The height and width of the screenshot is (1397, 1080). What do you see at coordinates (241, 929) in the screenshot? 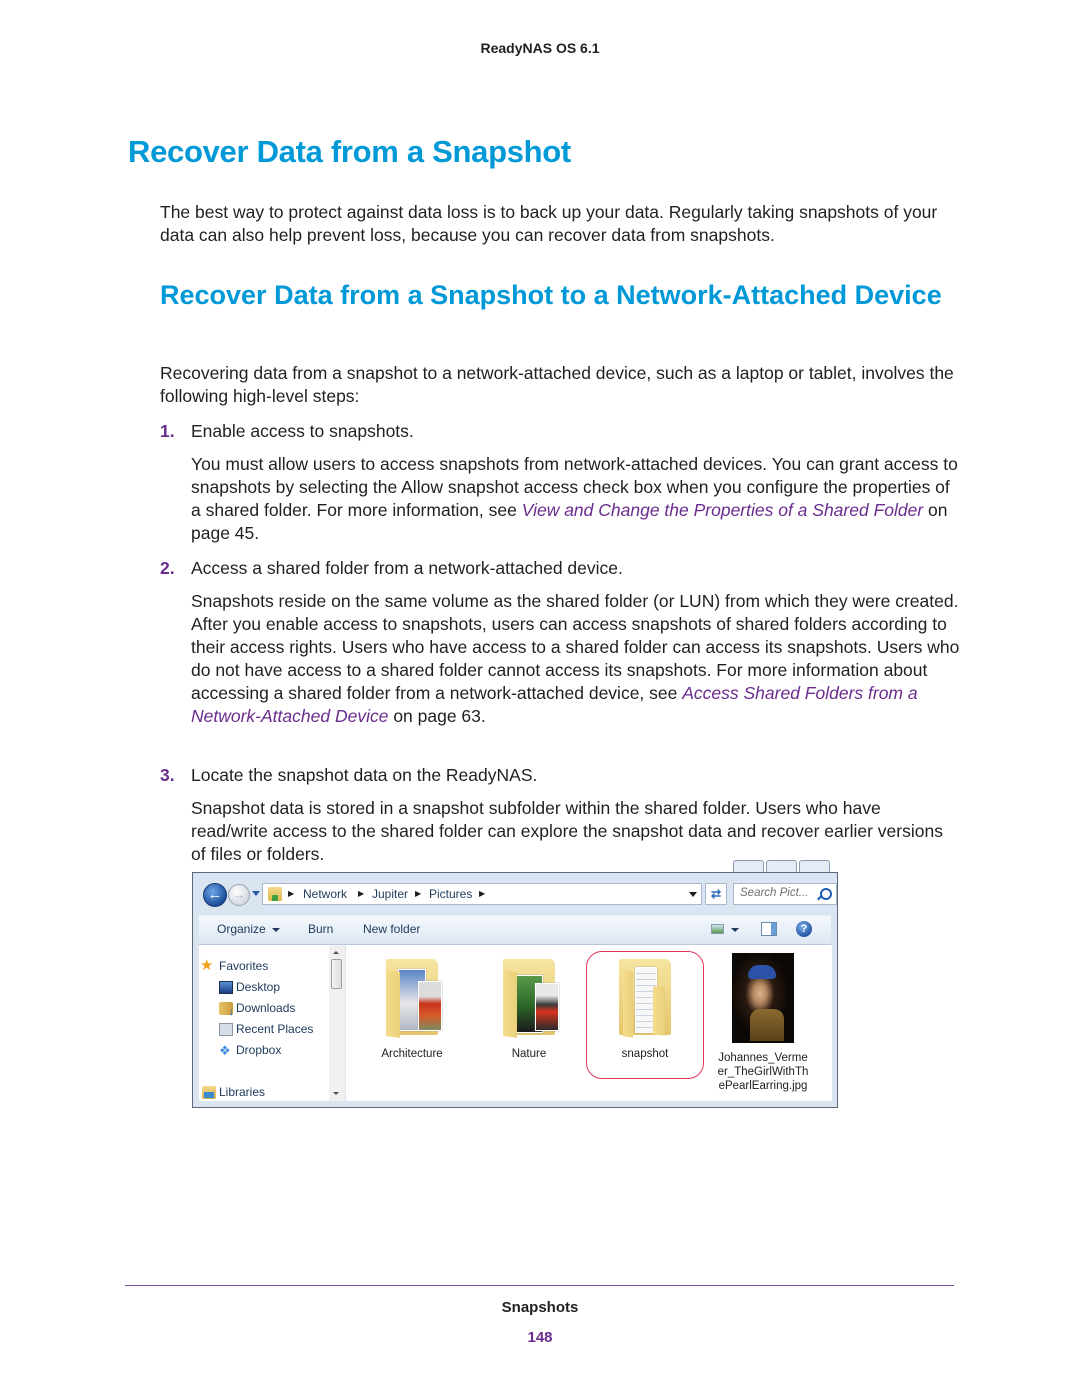
I see `organize-label: Organize` at bounding box center [241, 929].